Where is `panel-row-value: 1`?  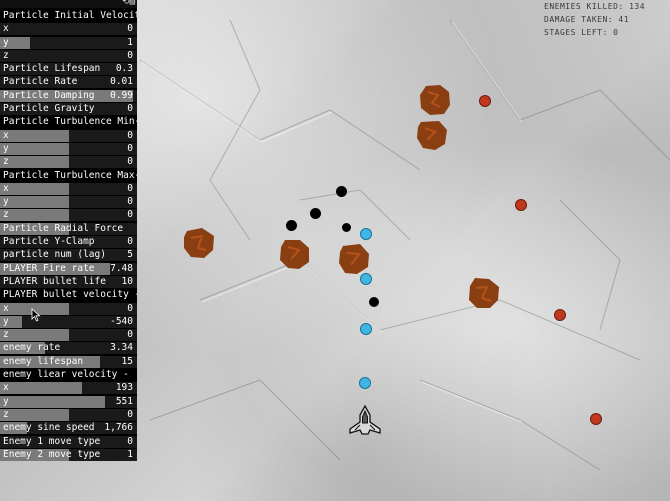
panel-row-value: 1 is located at coordinates (130, 454).